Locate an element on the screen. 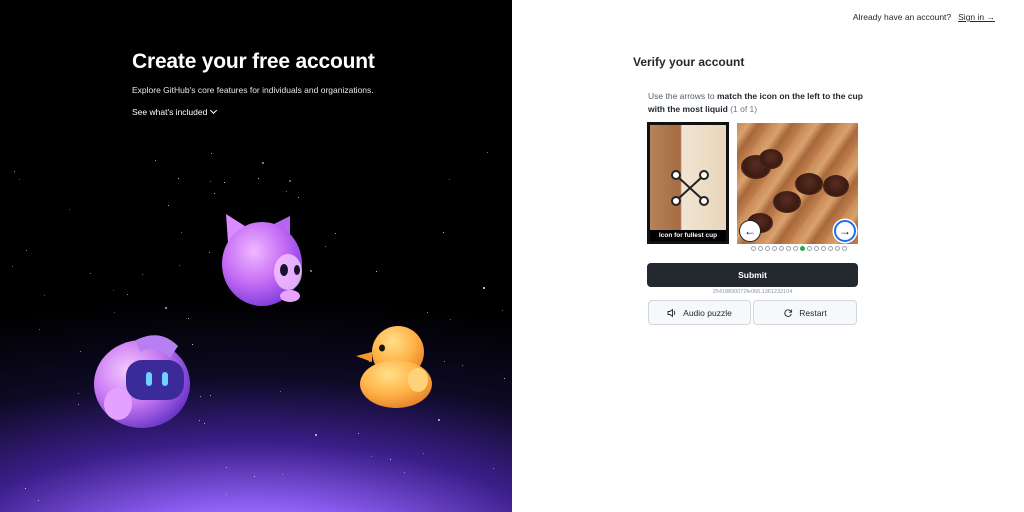 The height and width of the screenshot is (512, 1024). session-id: 25418890072fe066.1361232104 is located at coordinates (752, 292).